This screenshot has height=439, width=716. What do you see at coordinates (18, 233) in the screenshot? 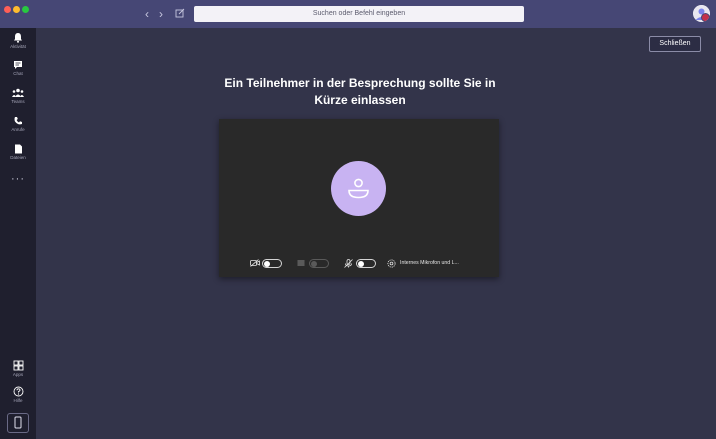
I see `app-rail: Aktivität Chat Teams Anrufe Dateien ···` at bounding box center [18, 233].